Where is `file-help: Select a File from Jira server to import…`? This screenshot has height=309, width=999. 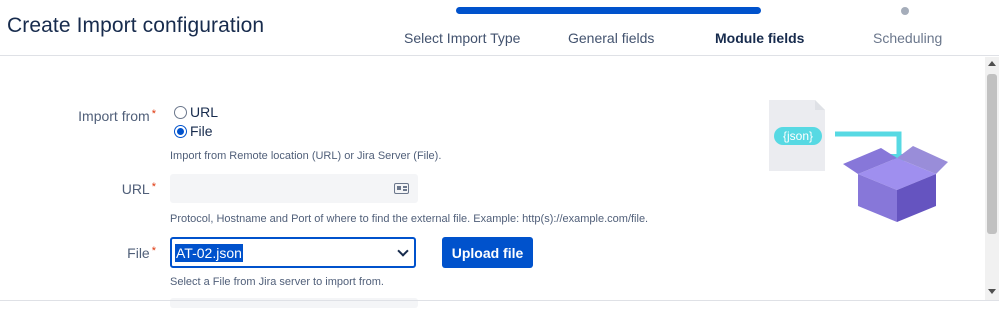
file-help: Select a File from Jira server to import… is located at coordinates (277, 282).